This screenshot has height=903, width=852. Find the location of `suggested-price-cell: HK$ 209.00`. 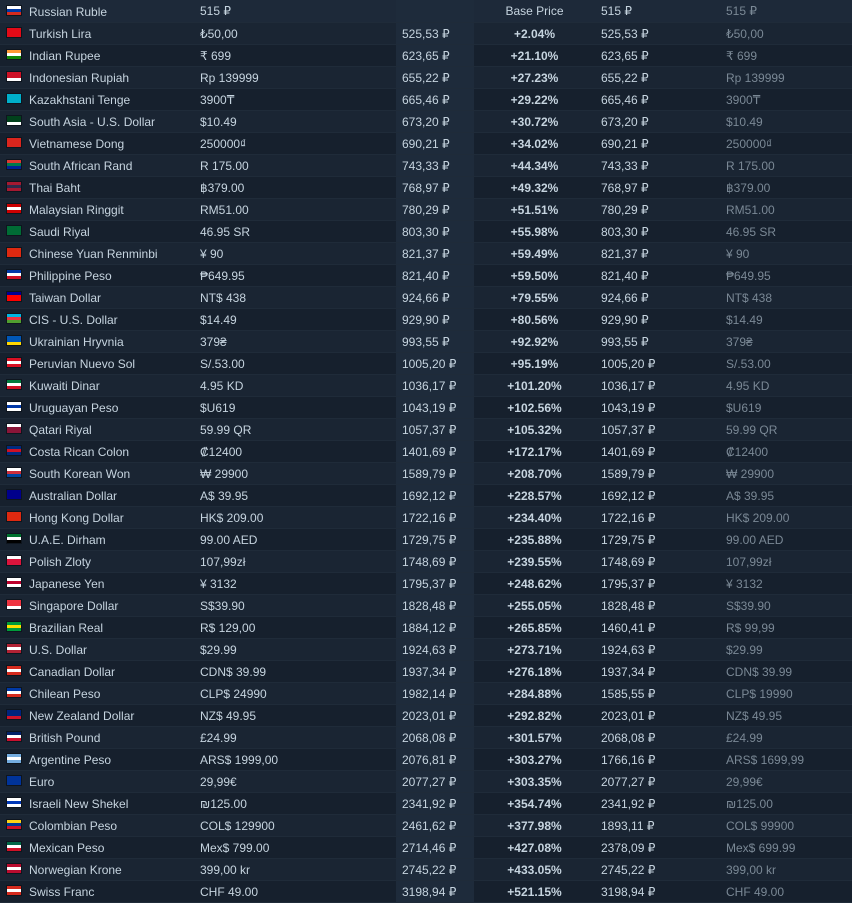

suggested-price-cell: HK$ 209.00 is located at coordinates (785, 517).